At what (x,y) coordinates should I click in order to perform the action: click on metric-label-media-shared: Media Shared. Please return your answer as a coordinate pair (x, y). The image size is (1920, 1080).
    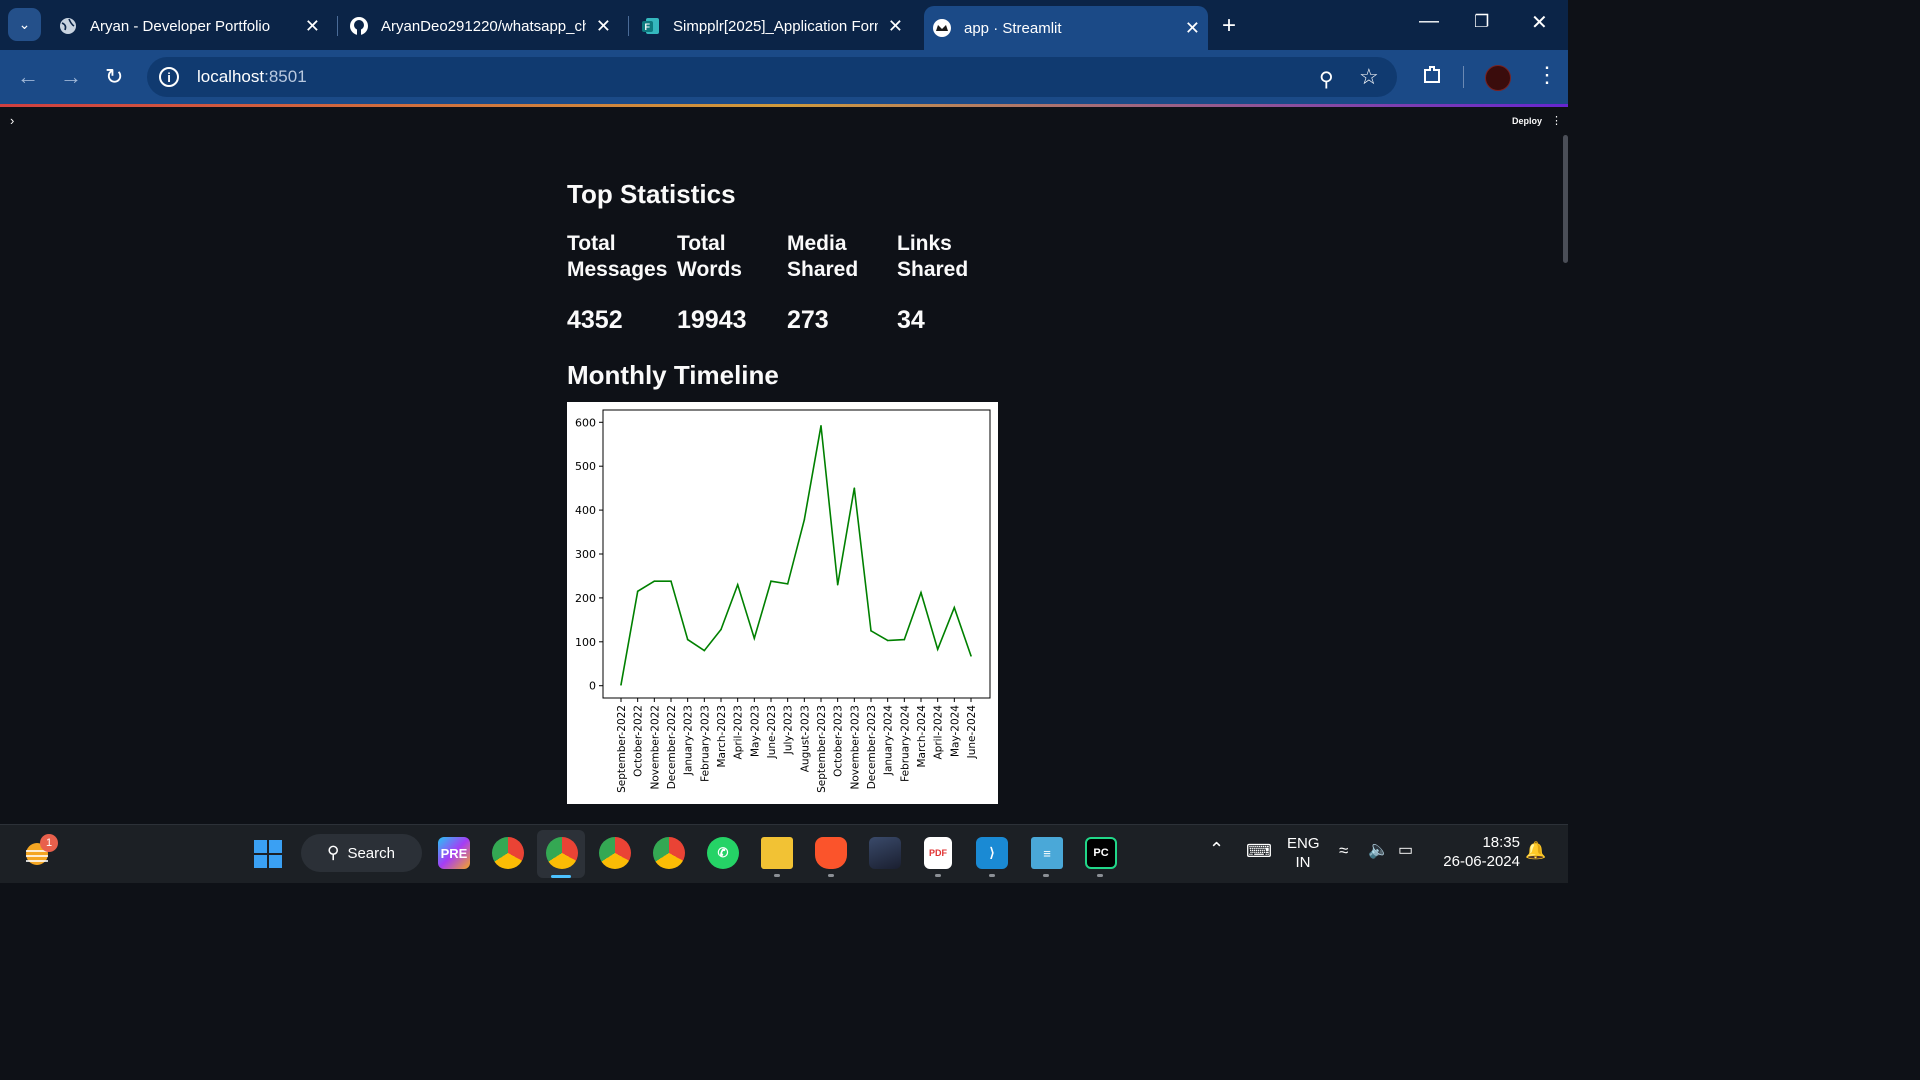
    Looking at the image, I should click on (823, 256).